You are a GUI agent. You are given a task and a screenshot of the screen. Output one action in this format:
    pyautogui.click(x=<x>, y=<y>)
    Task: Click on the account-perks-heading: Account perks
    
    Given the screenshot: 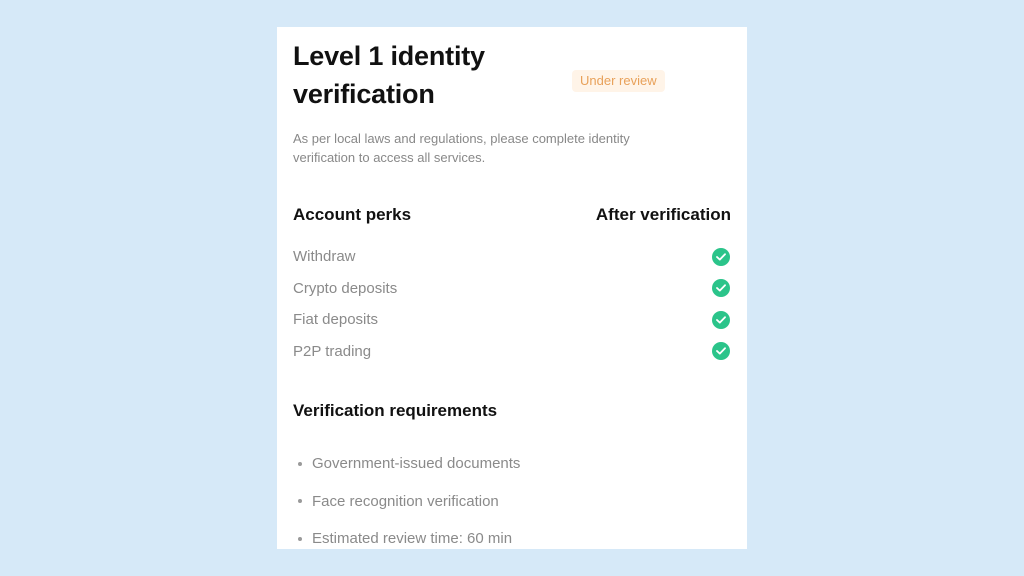 What is the action you would take?
    pyautogui.click(x=352, y=214)
    